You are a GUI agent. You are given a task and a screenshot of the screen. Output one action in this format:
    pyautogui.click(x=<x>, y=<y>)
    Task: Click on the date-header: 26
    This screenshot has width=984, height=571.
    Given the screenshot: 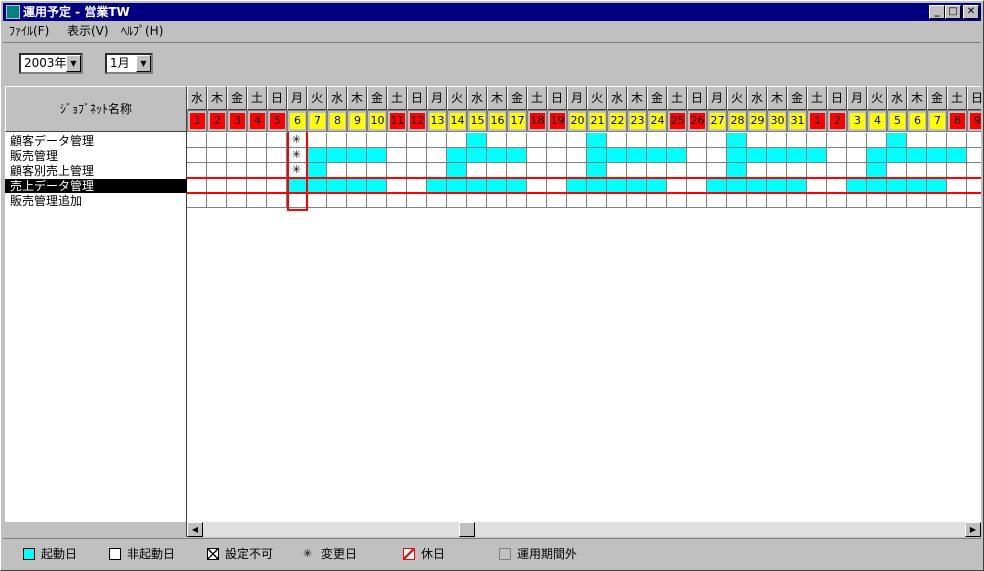 What is the action you would take?
    pyautogui.click(x=697, y=121)
    